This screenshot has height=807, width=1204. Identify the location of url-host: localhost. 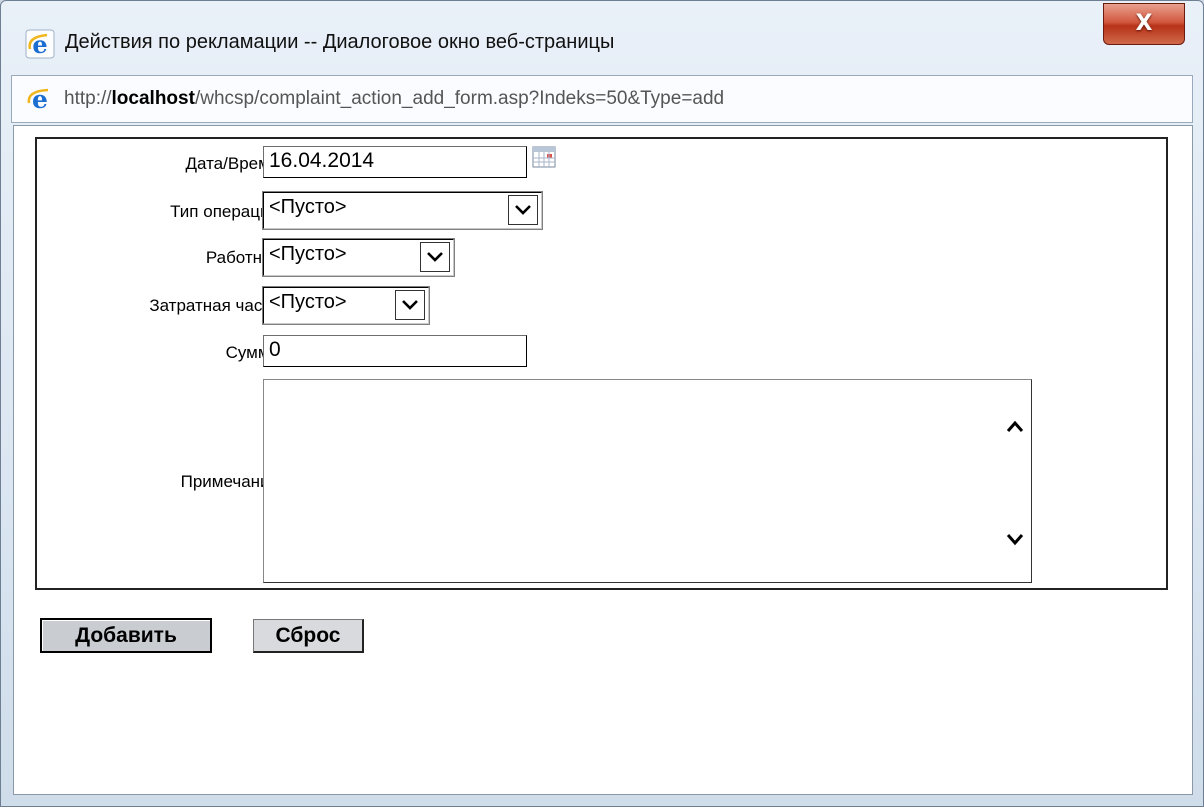
(153, 98).